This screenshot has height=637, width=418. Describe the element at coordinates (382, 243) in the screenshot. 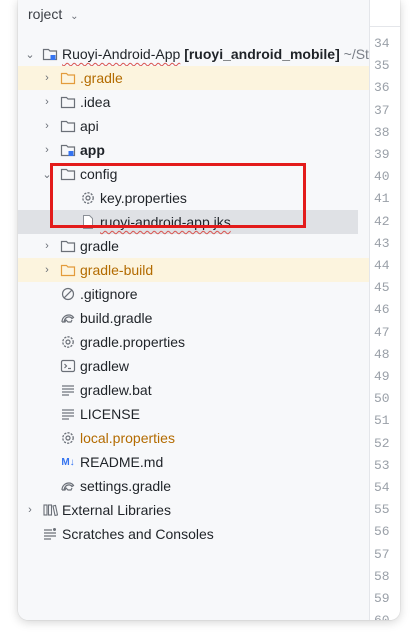

I see `line-number: 43` at that location.